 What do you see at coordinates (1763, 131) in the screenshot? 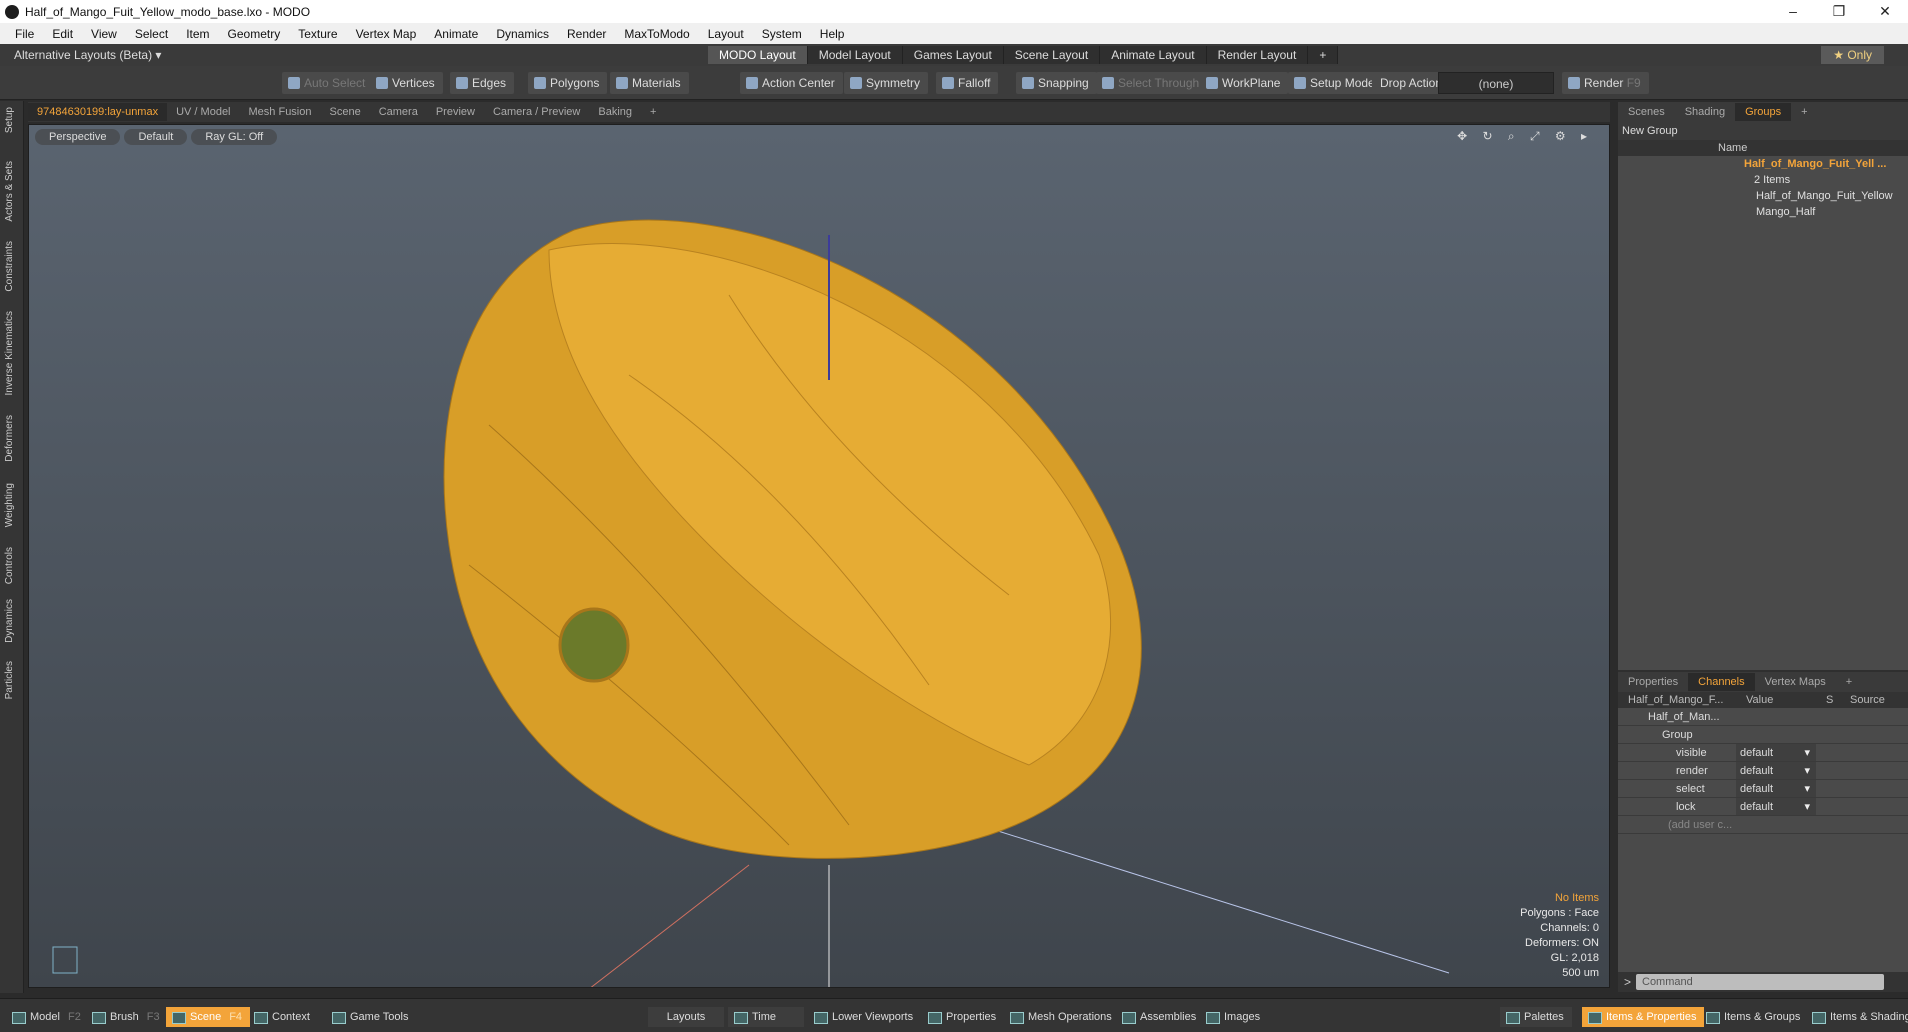
I see `new-group-button: New Group` at bounding box center [1763, 131].